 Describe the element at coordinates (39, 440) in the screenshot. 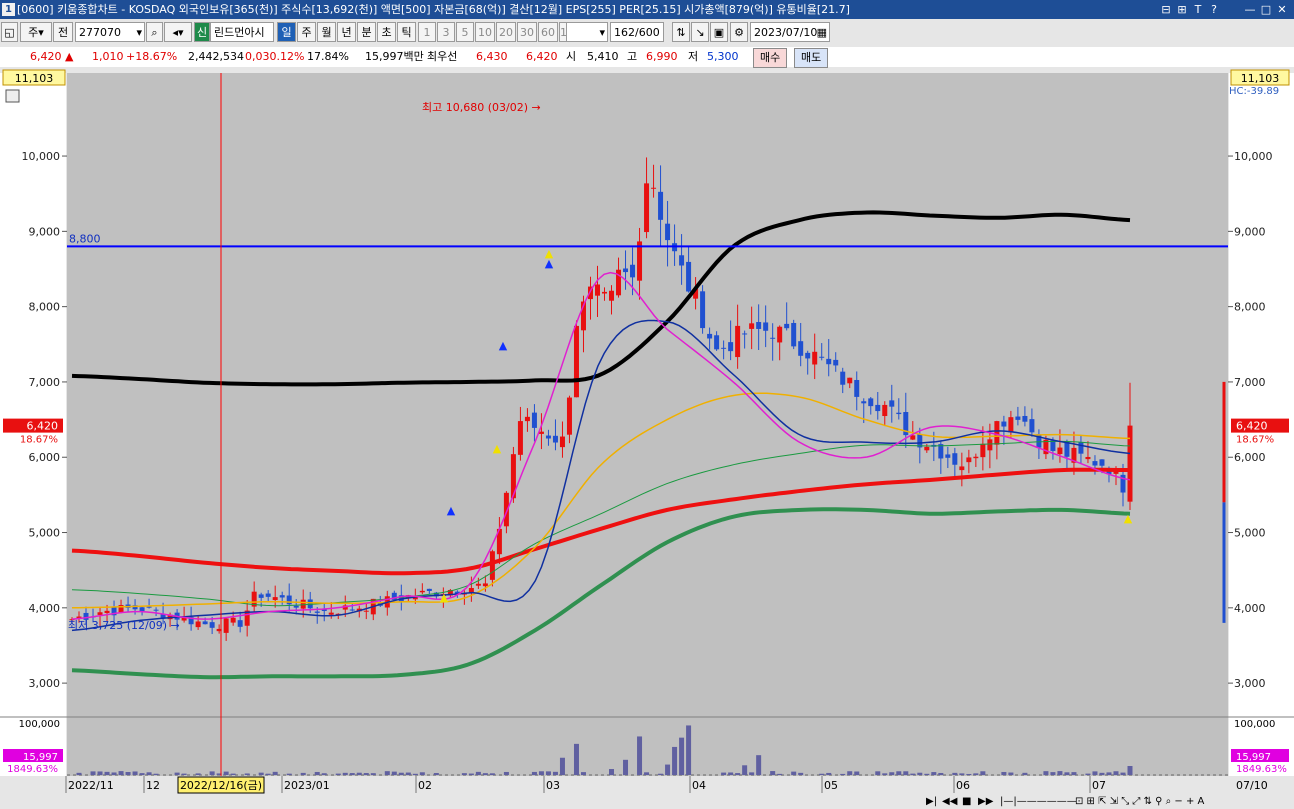

I see `current-pct-left: 18.67%` at that location.